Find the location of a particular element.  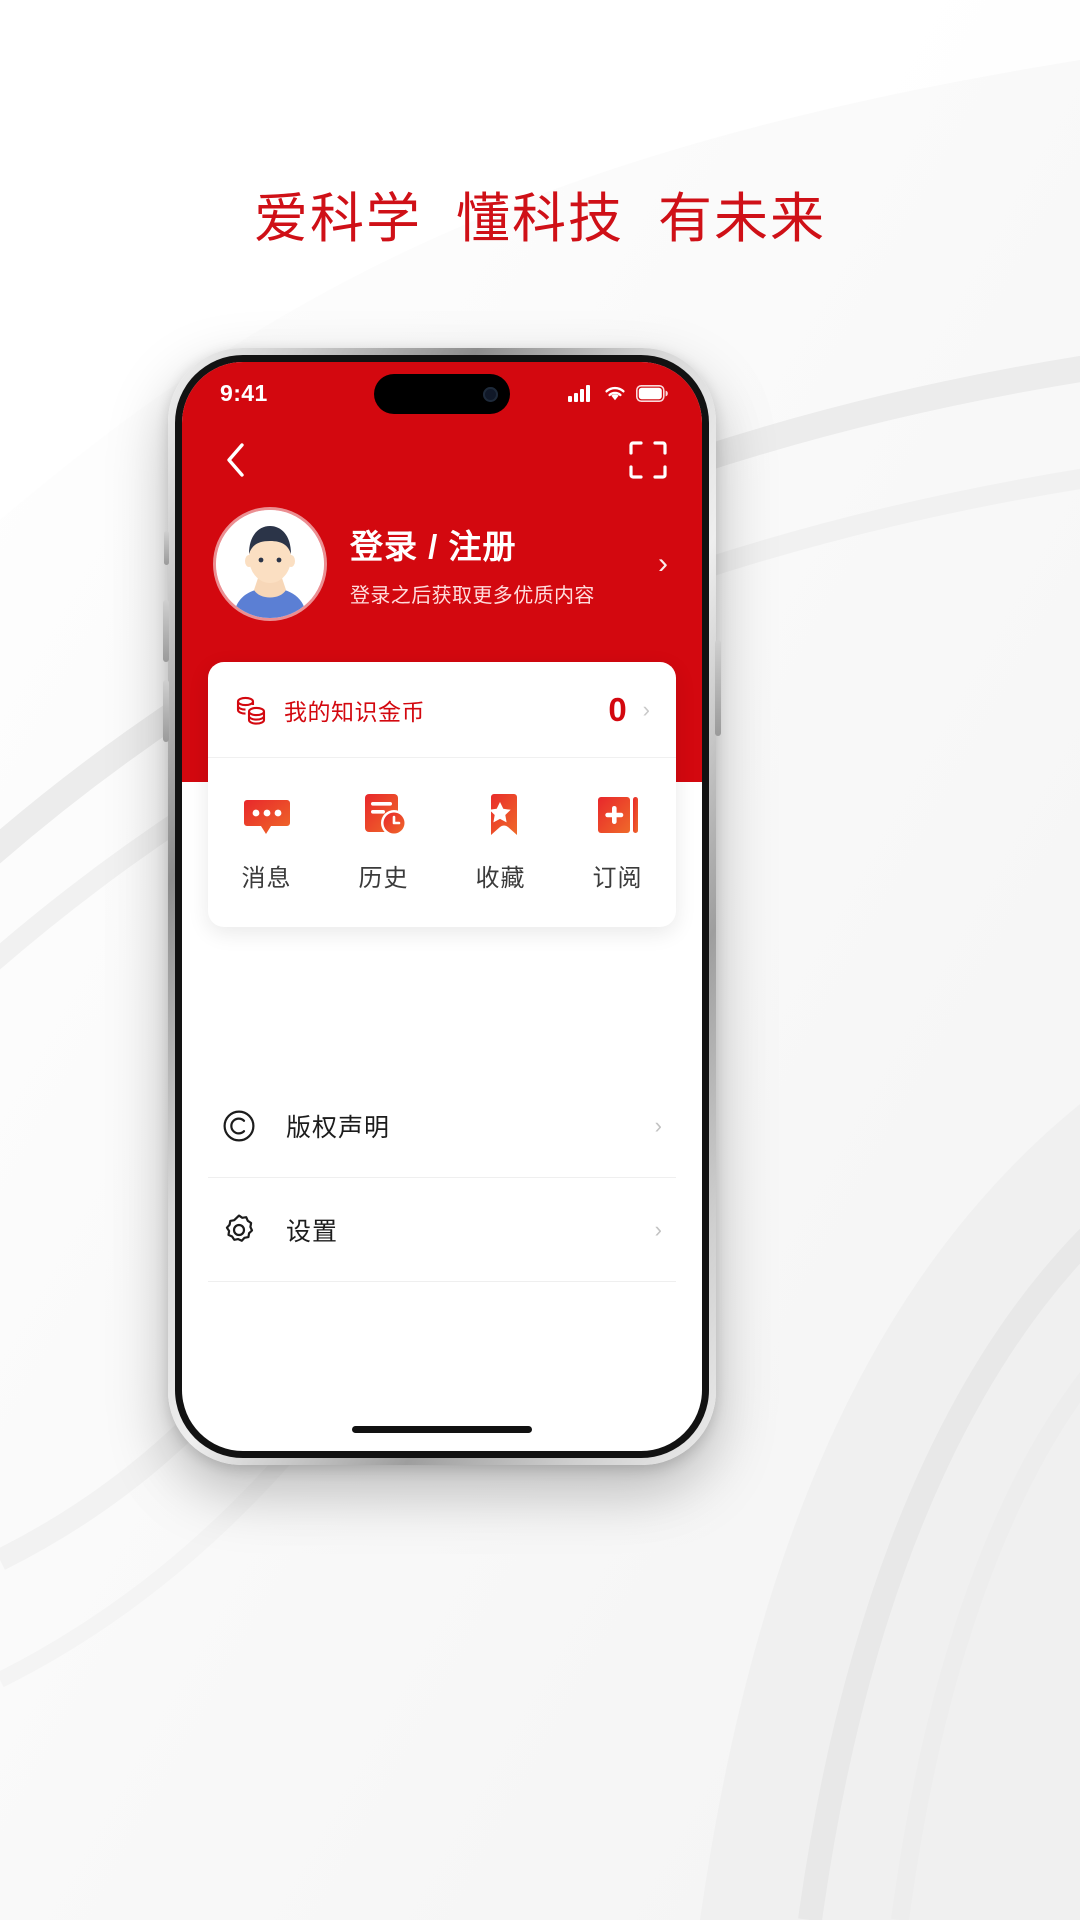

account-card: 我的知识金币 0 › 消息 历史 收藏 订阅 is located at coordinates (442, 794).